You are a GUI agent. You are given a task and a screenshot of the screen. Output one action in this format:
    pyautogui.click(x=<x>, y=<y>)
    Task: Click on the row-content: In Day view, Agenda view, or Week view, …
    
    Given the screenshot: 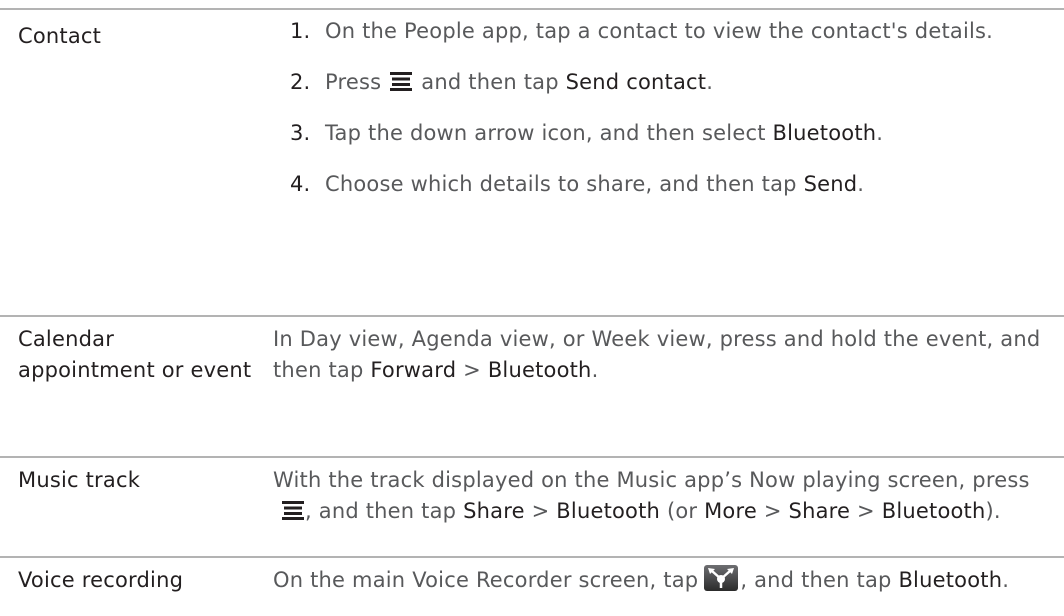 What is the action you would take?
    pyautogui.click(x=658, y=355)
    